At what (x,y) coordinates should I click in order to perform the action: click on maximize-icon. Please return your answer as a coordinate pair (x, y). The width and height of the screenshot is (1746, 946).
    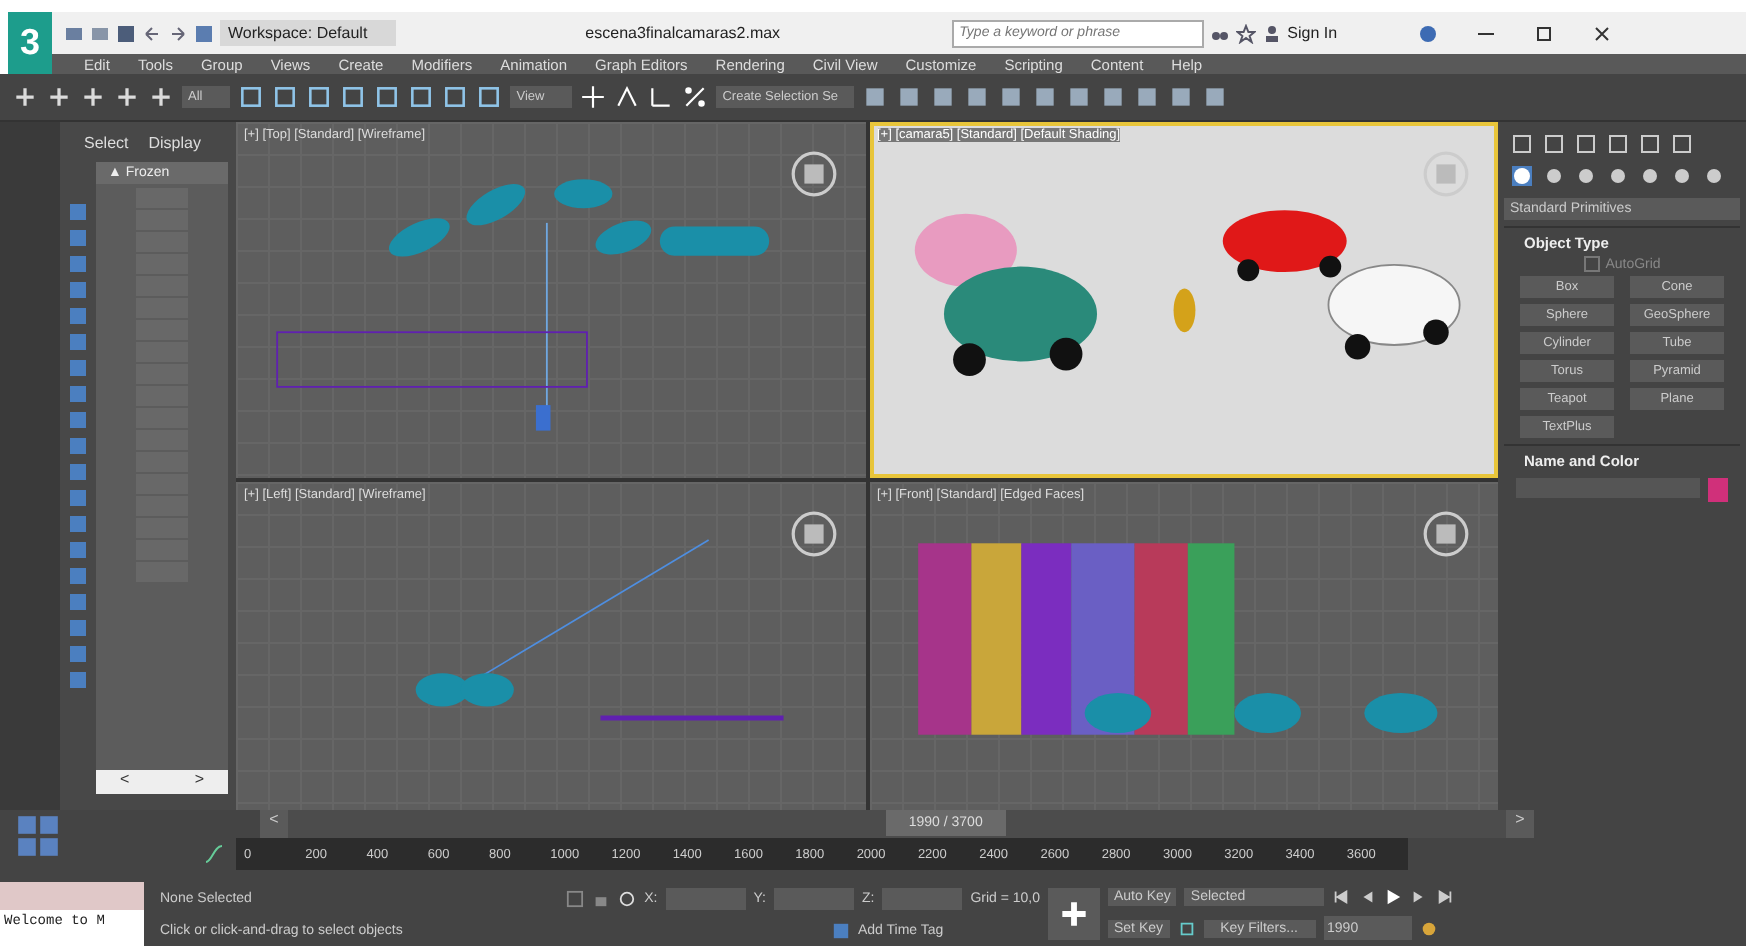
    Looking at the image, I should click on (1543, 33).